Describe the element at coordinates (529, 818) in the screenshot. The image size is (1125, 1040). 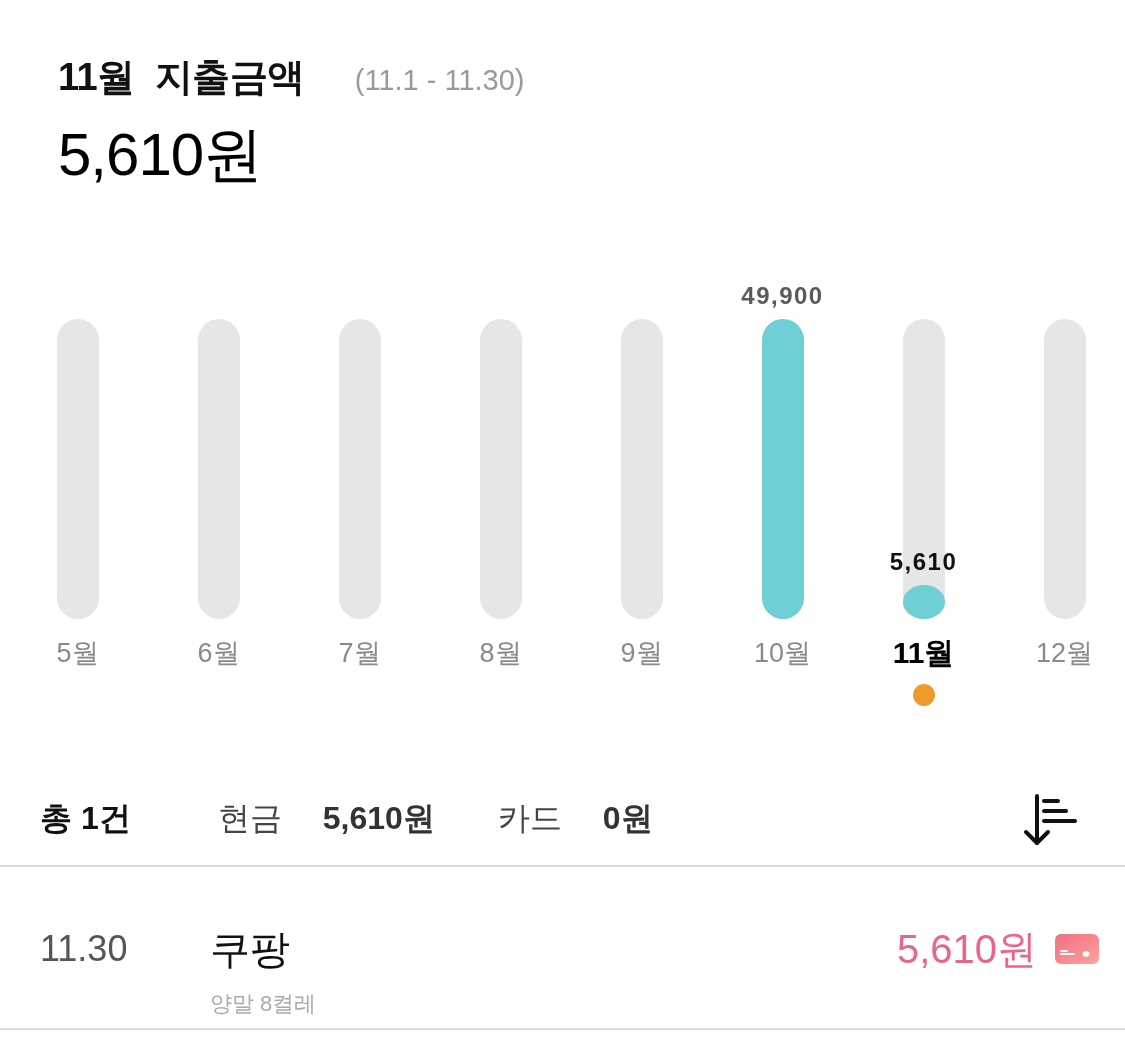
I see `card-label: 카드` at that location.